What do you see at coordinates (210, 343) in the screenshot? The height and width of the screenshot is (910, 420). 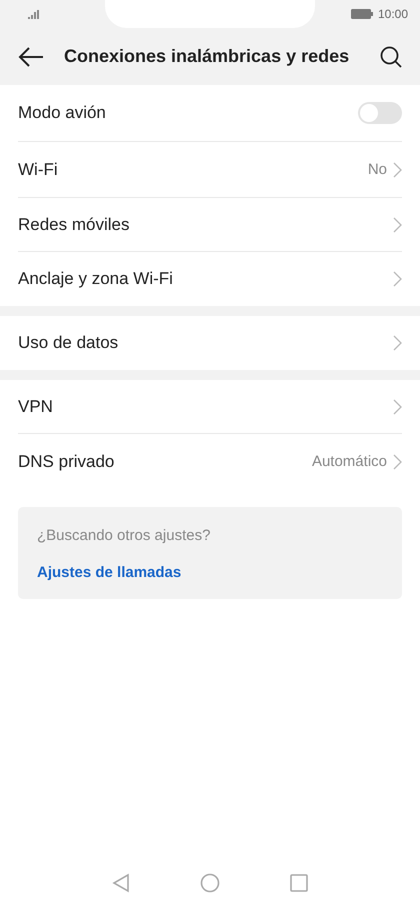 I see `settings-row: Uso de datos` at bounding box center [210, 343].